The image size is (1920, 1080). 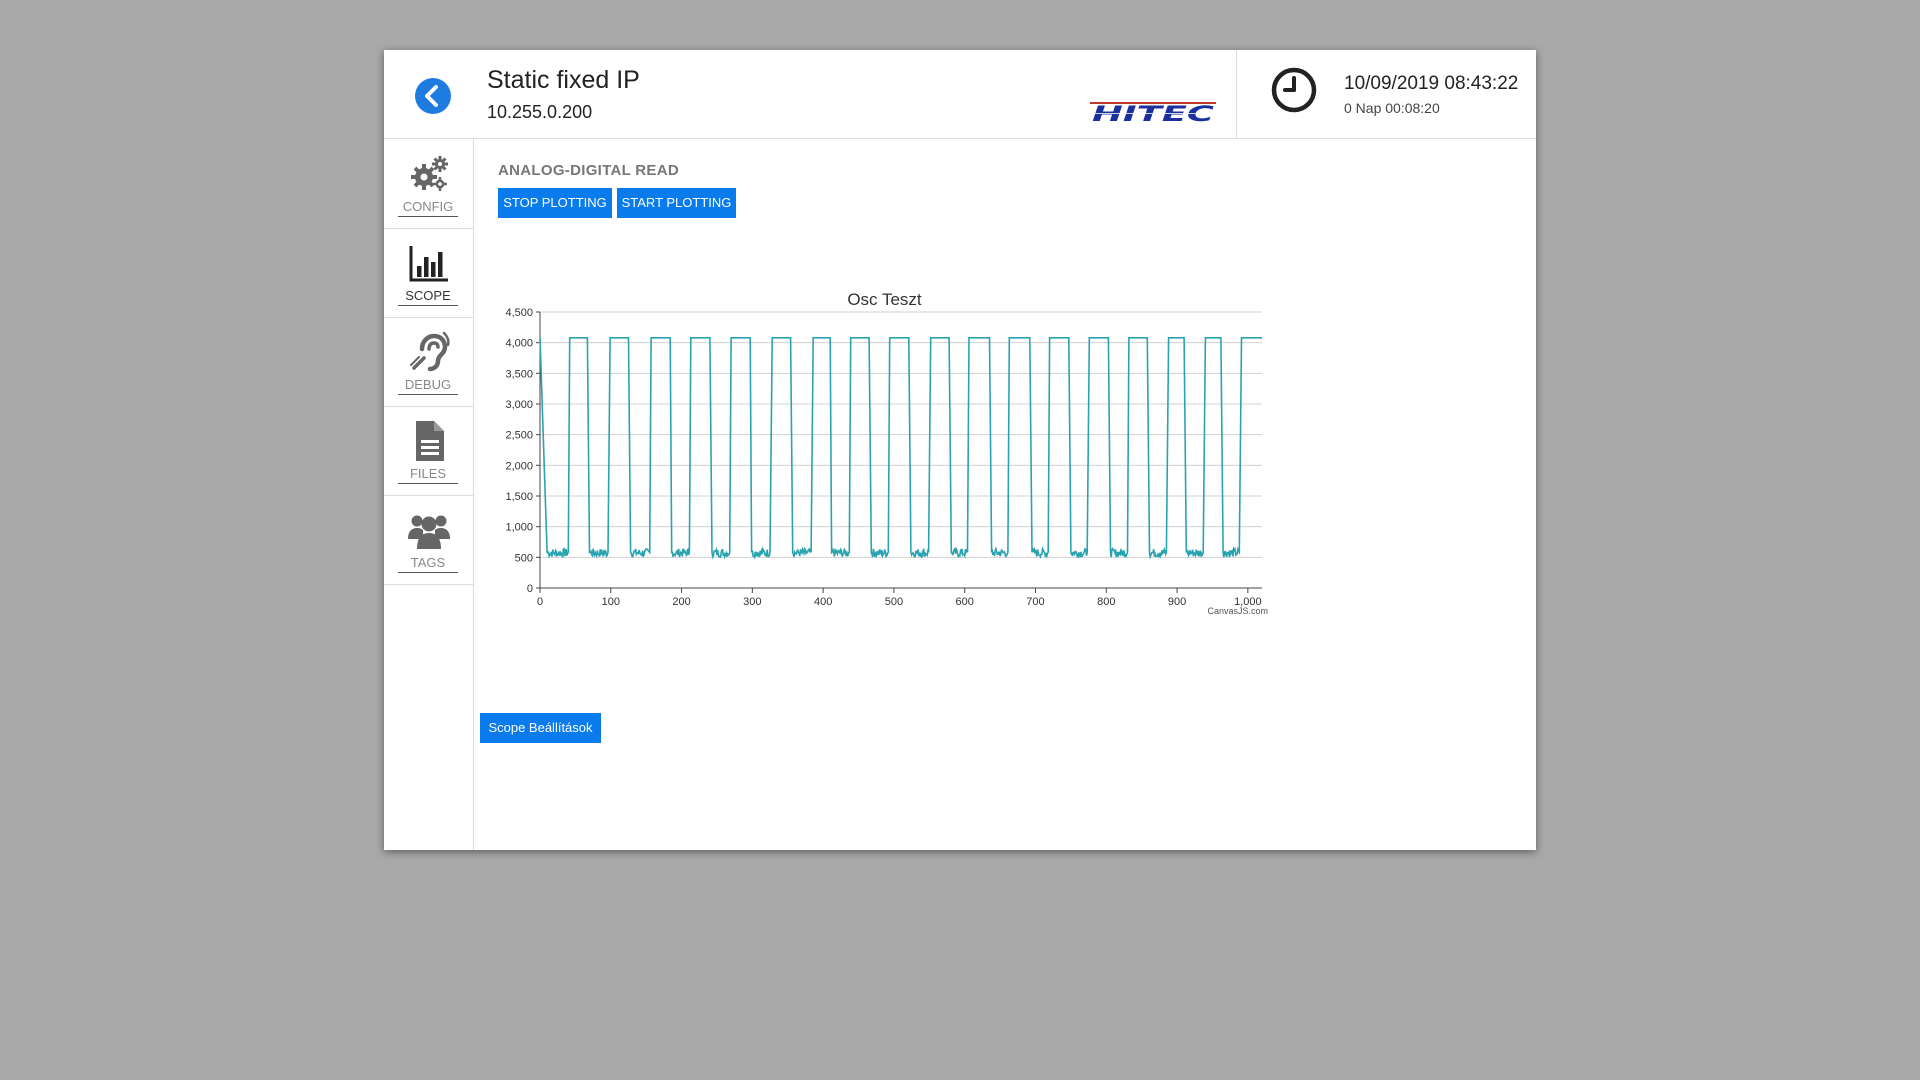 What do you see at coordinates (519, 344) in the screenshot?
I see `y-tick-label: 4,000` at bounding box center [519, 344].